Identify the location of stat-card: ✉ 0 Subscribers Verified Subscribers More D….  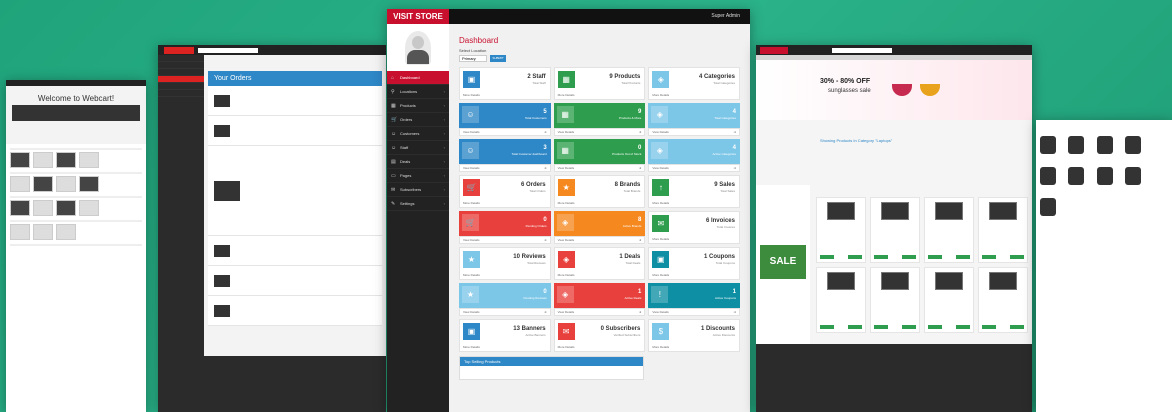
(599, 335).